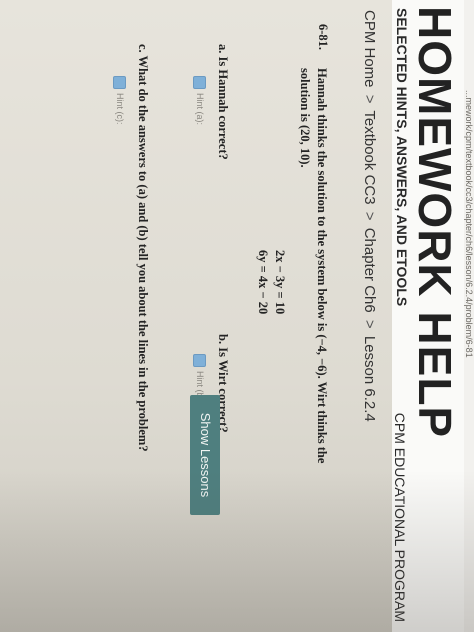 The image size is (474, 632). Describe the element at coordinates (120, 109) in the screenshot. I see `hint-c-label: Hint (c):` at that location.